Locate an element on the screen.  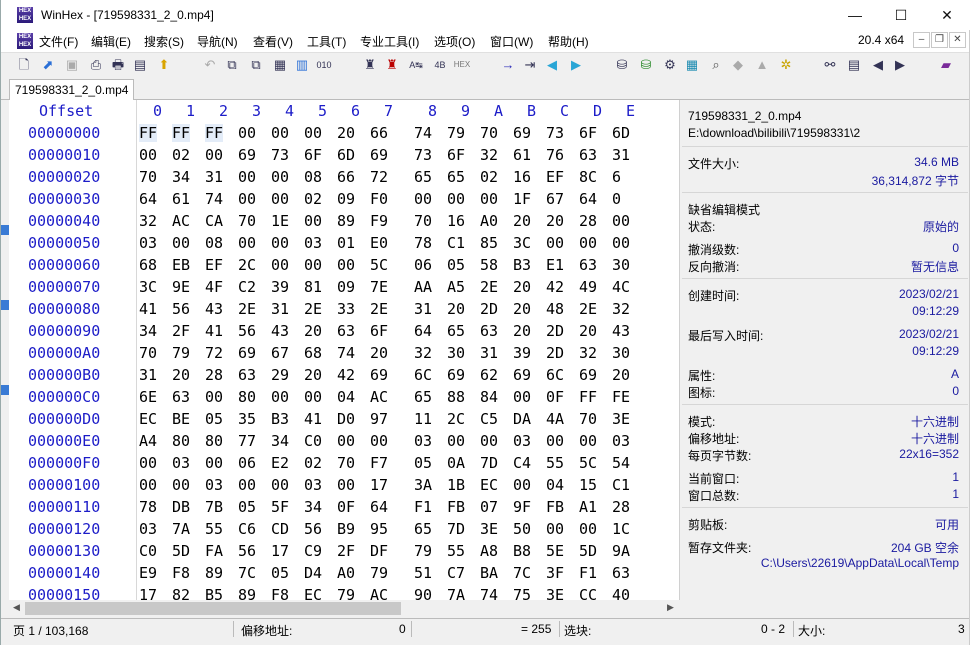
hex-byte: EC is located at coordinates (313, 593).